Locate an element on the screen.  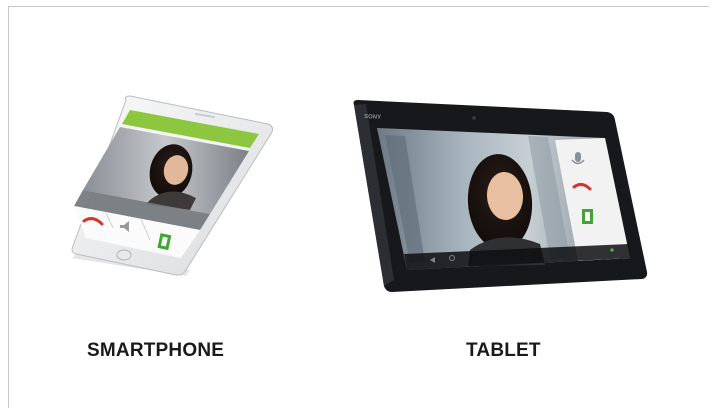
tablet-open-door-icon is located at coordinates (587, 216).